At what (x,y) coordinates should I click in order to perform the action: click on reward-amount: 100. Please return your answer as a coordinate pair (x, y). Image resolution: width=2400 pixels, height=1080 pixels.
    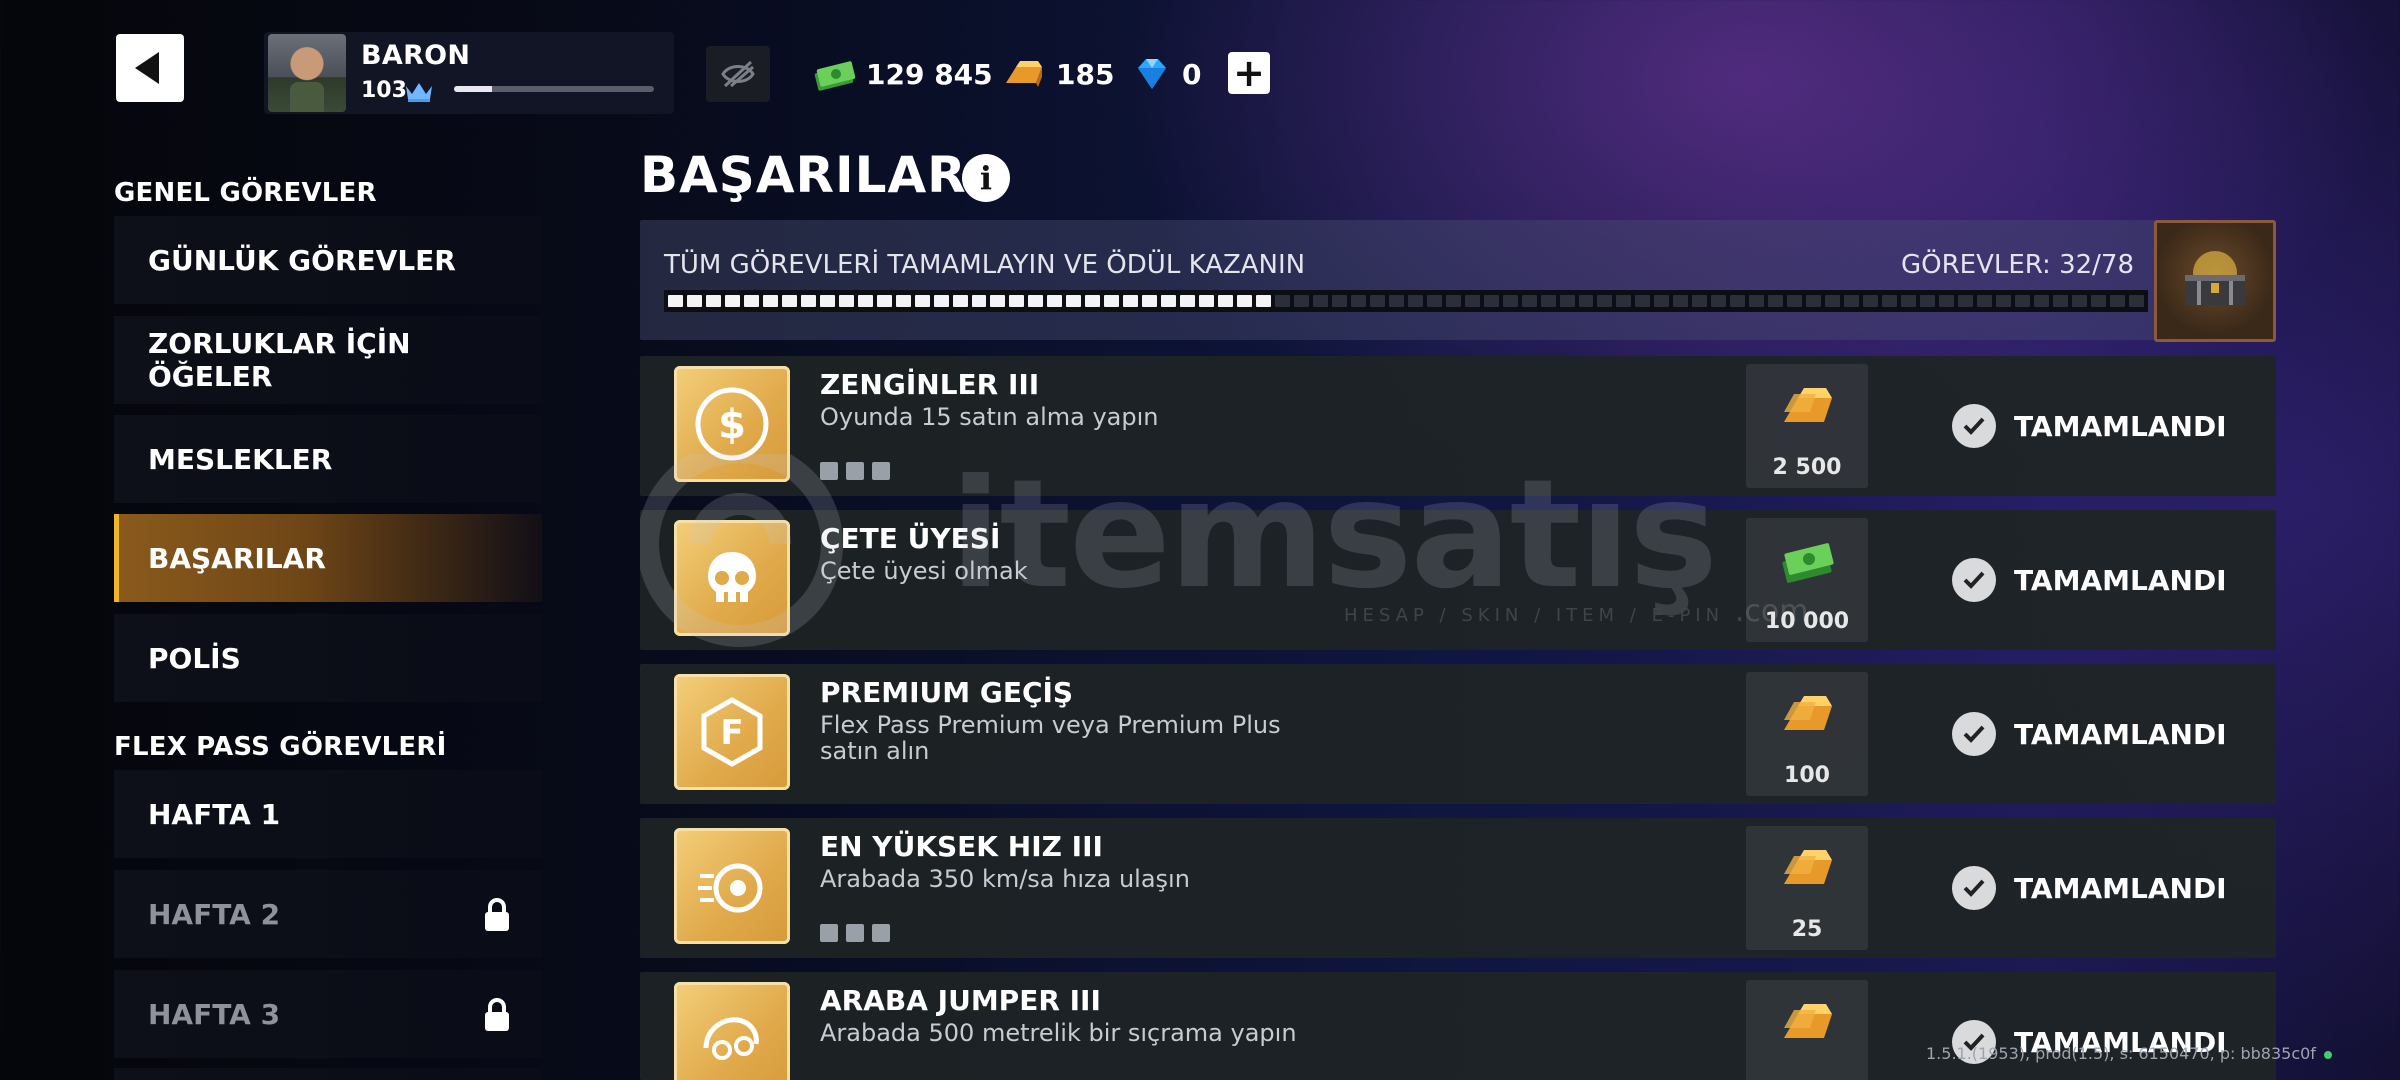
    Looking at the image, I should click on (1807, 775).